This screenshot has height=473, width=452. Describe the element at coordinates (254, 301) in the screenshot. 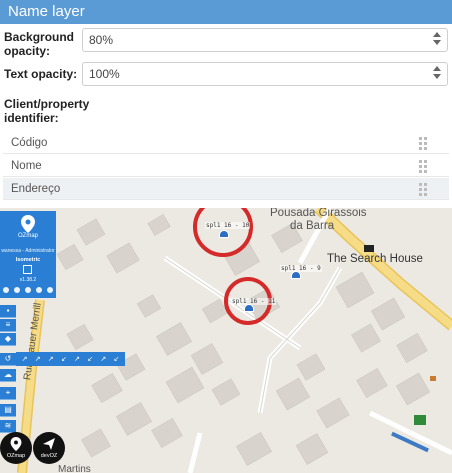

I see `splitter-marker-label: spl1 16 - 11` at that location.